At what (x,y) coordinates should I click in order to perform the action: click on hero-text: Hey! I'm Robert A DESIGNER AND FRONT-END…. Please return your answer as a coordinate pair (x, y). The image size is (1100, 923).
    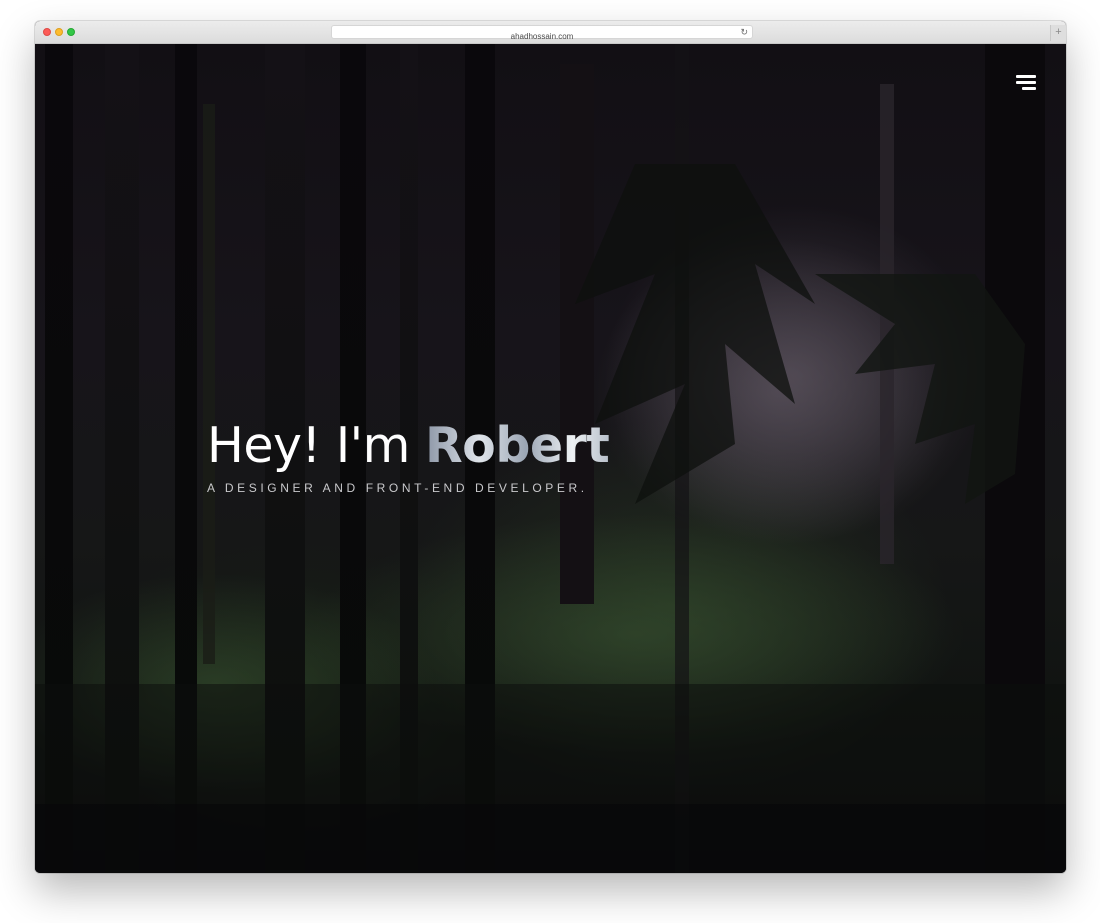
    Looking at the image, I should click on (408, 455).